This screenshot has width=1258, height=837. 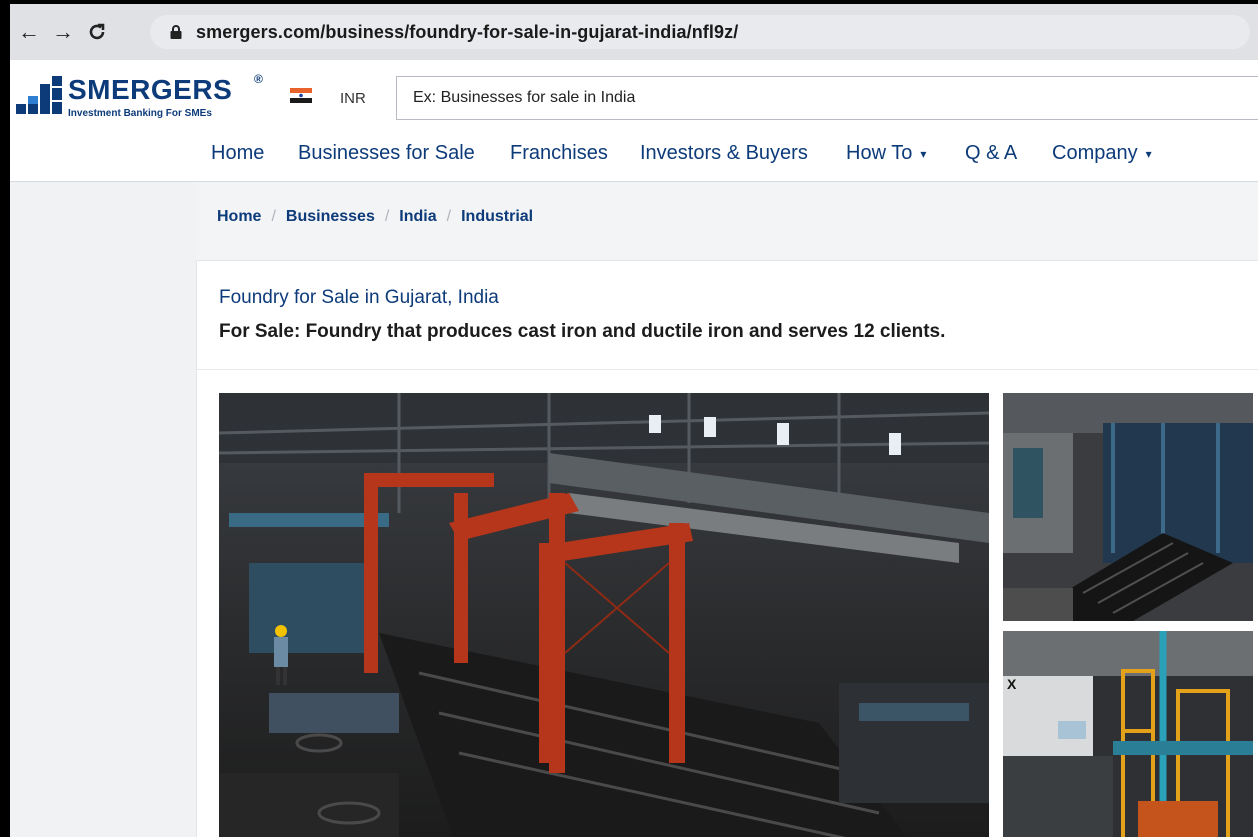 I want to click on breadcrumb-home: Home, so click(x=239, y=217).